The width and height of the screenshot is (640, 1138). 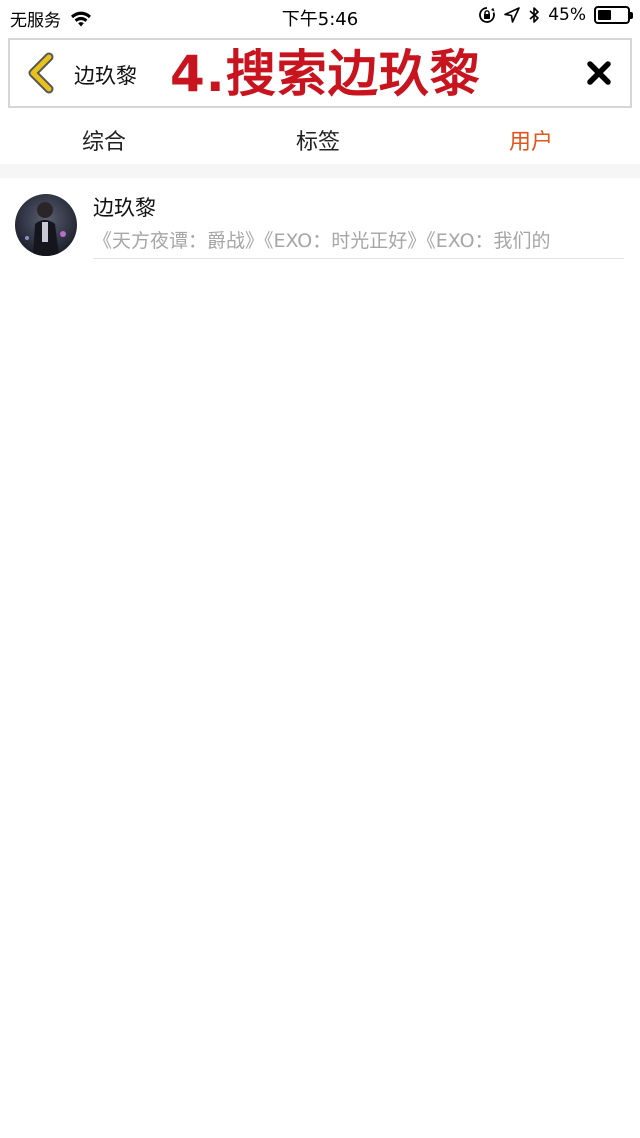 I want to click on close-icon, so click(x=599, y=73).